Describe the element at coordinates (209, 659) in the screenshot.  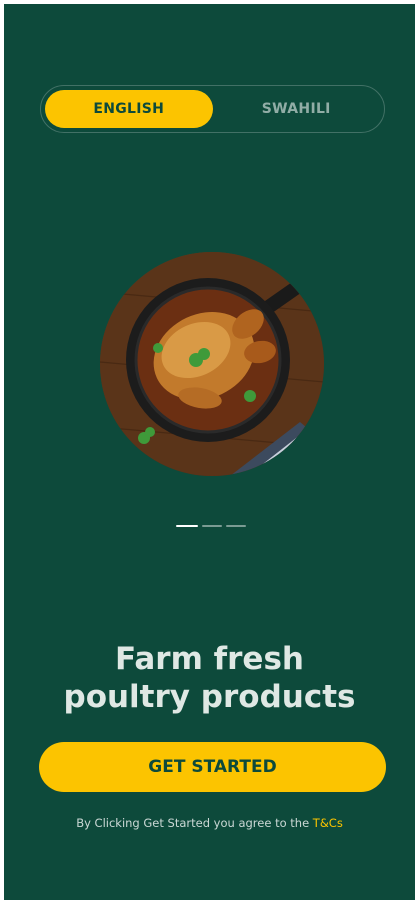
I see `headline-line-1: Farm fresh` at that location.